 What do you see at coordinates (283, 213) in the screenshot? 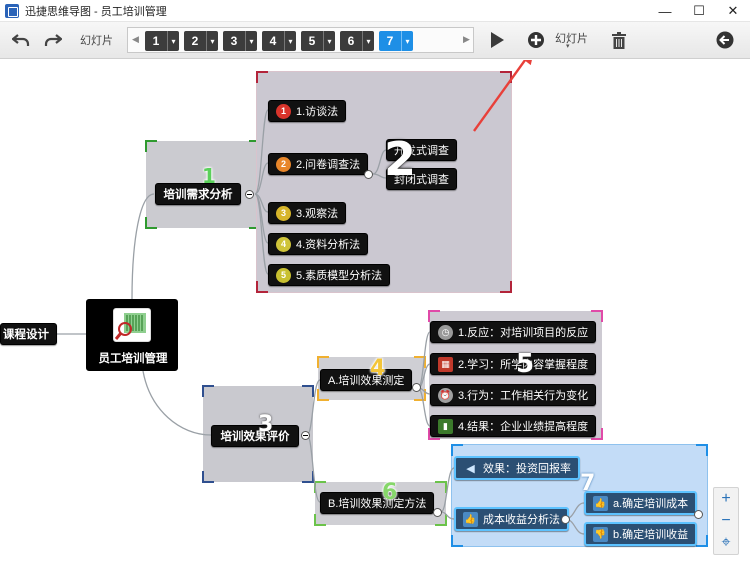
I see `priority-3-icon: 3` at bounding box center [283, 213].